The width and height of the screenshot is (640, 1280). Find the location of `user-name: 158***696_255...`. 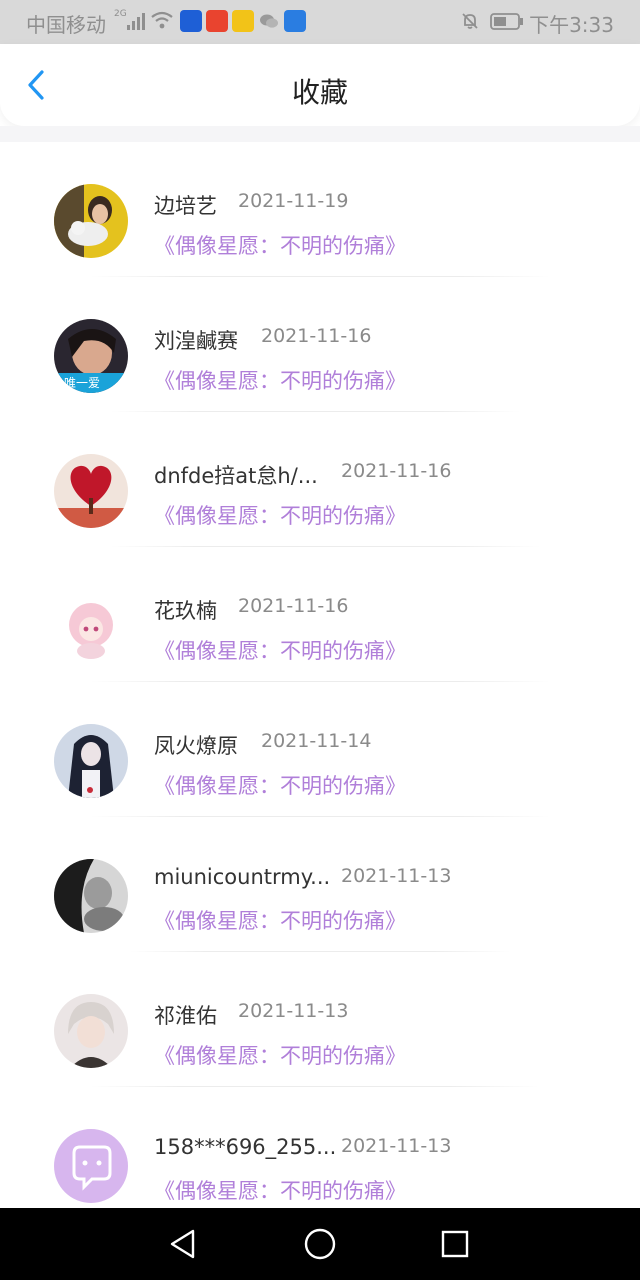

user-name: 158***696_255... is located at coordinates (245, 1147).